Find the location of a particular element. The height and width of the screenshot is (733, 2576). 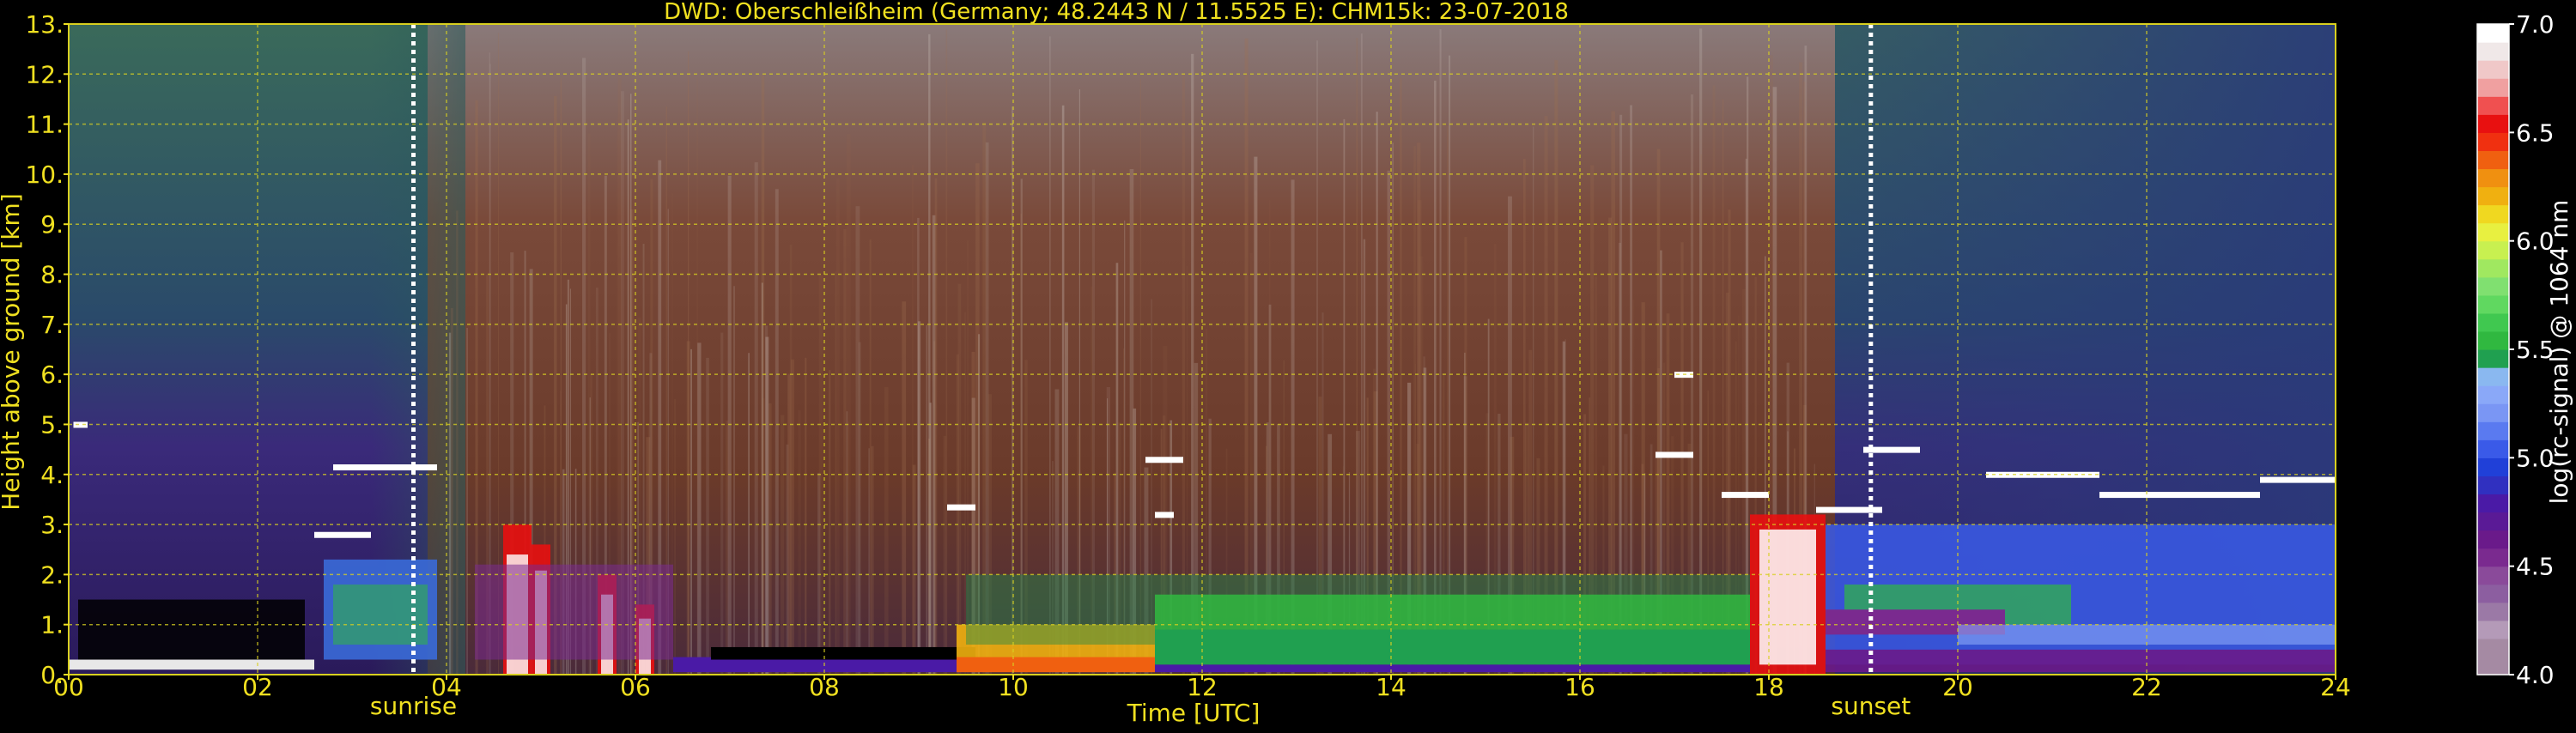

evening-plume-core is located at coordinates (1787, 597).